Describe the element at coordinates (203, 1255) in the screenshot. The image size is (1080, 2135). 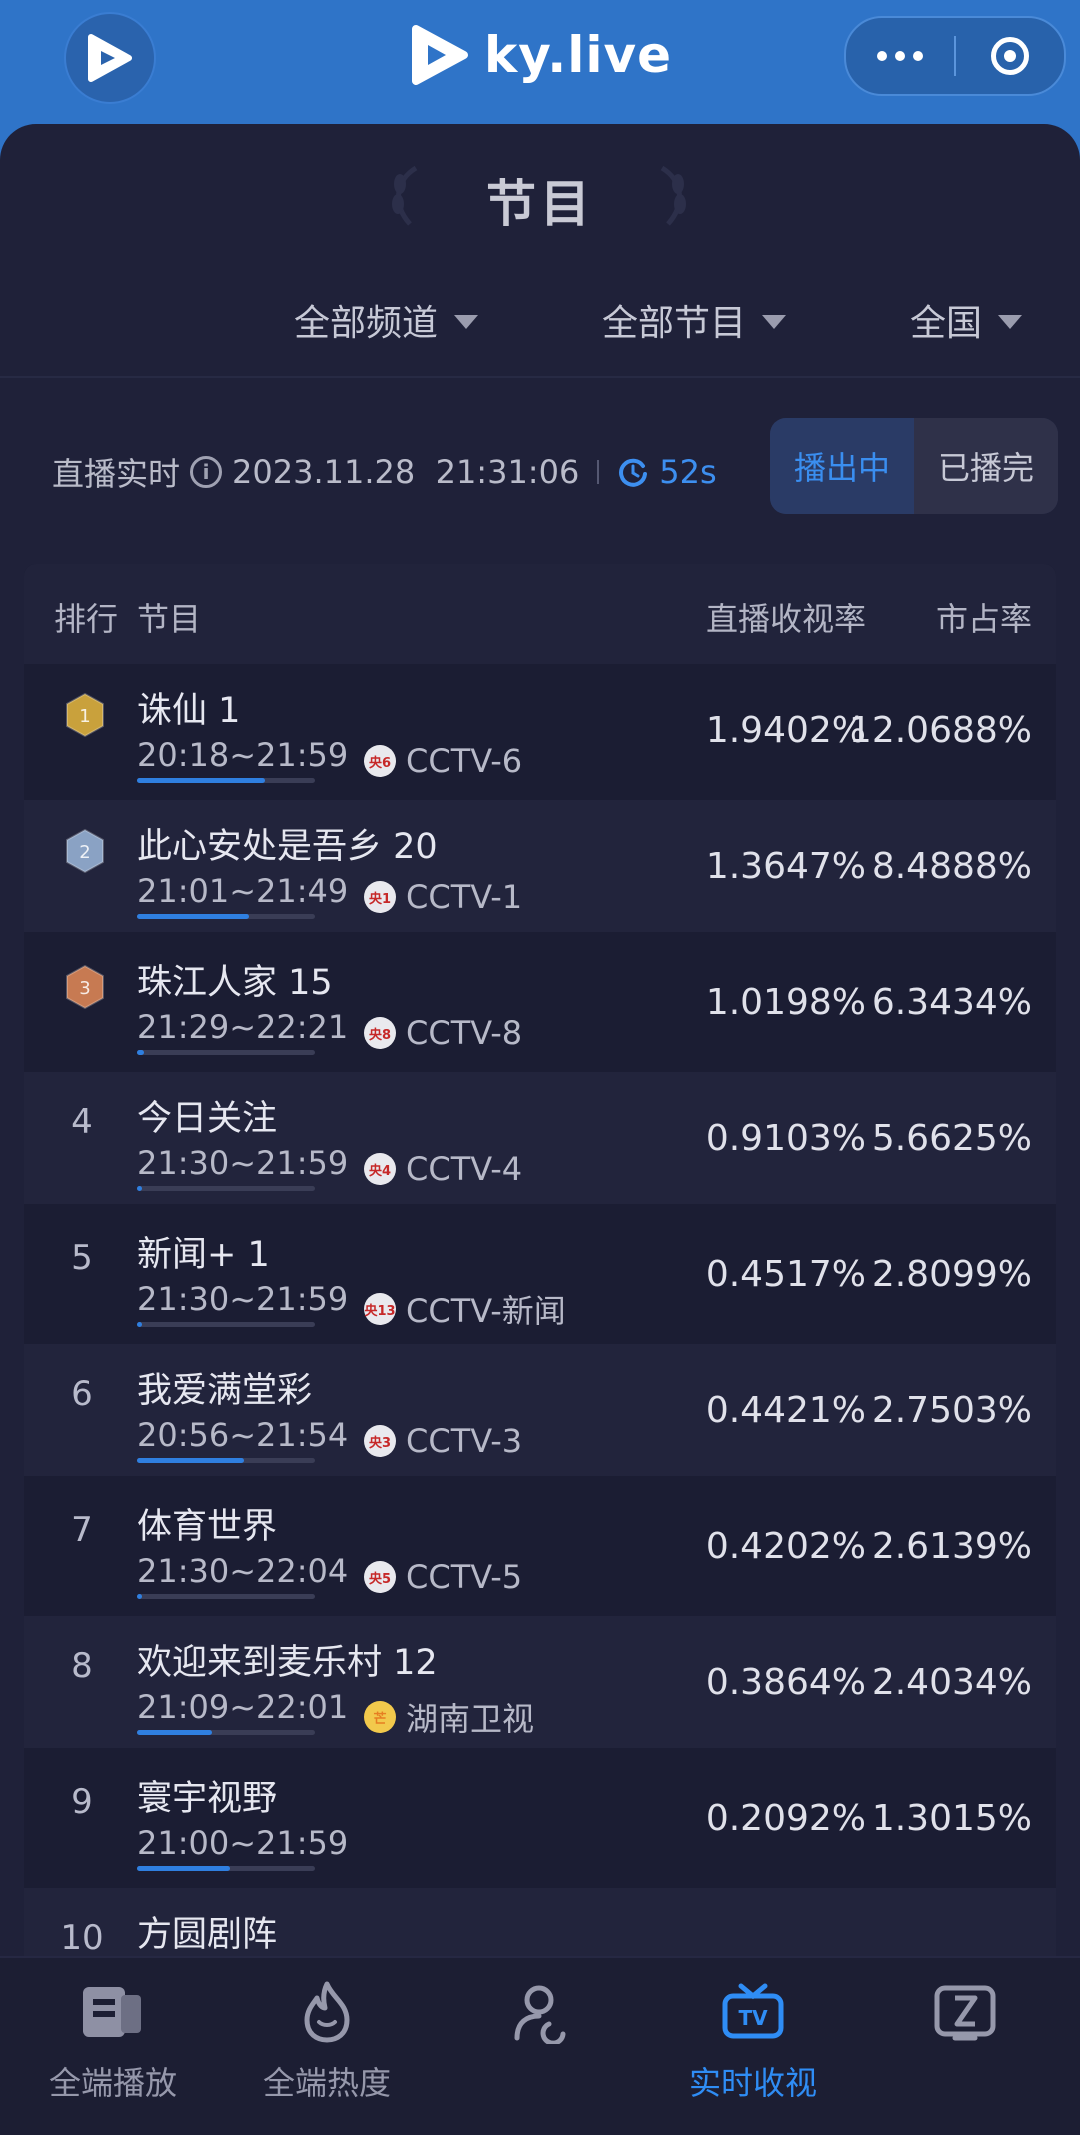
I see `program-name: 新闻+ 1` at that location.